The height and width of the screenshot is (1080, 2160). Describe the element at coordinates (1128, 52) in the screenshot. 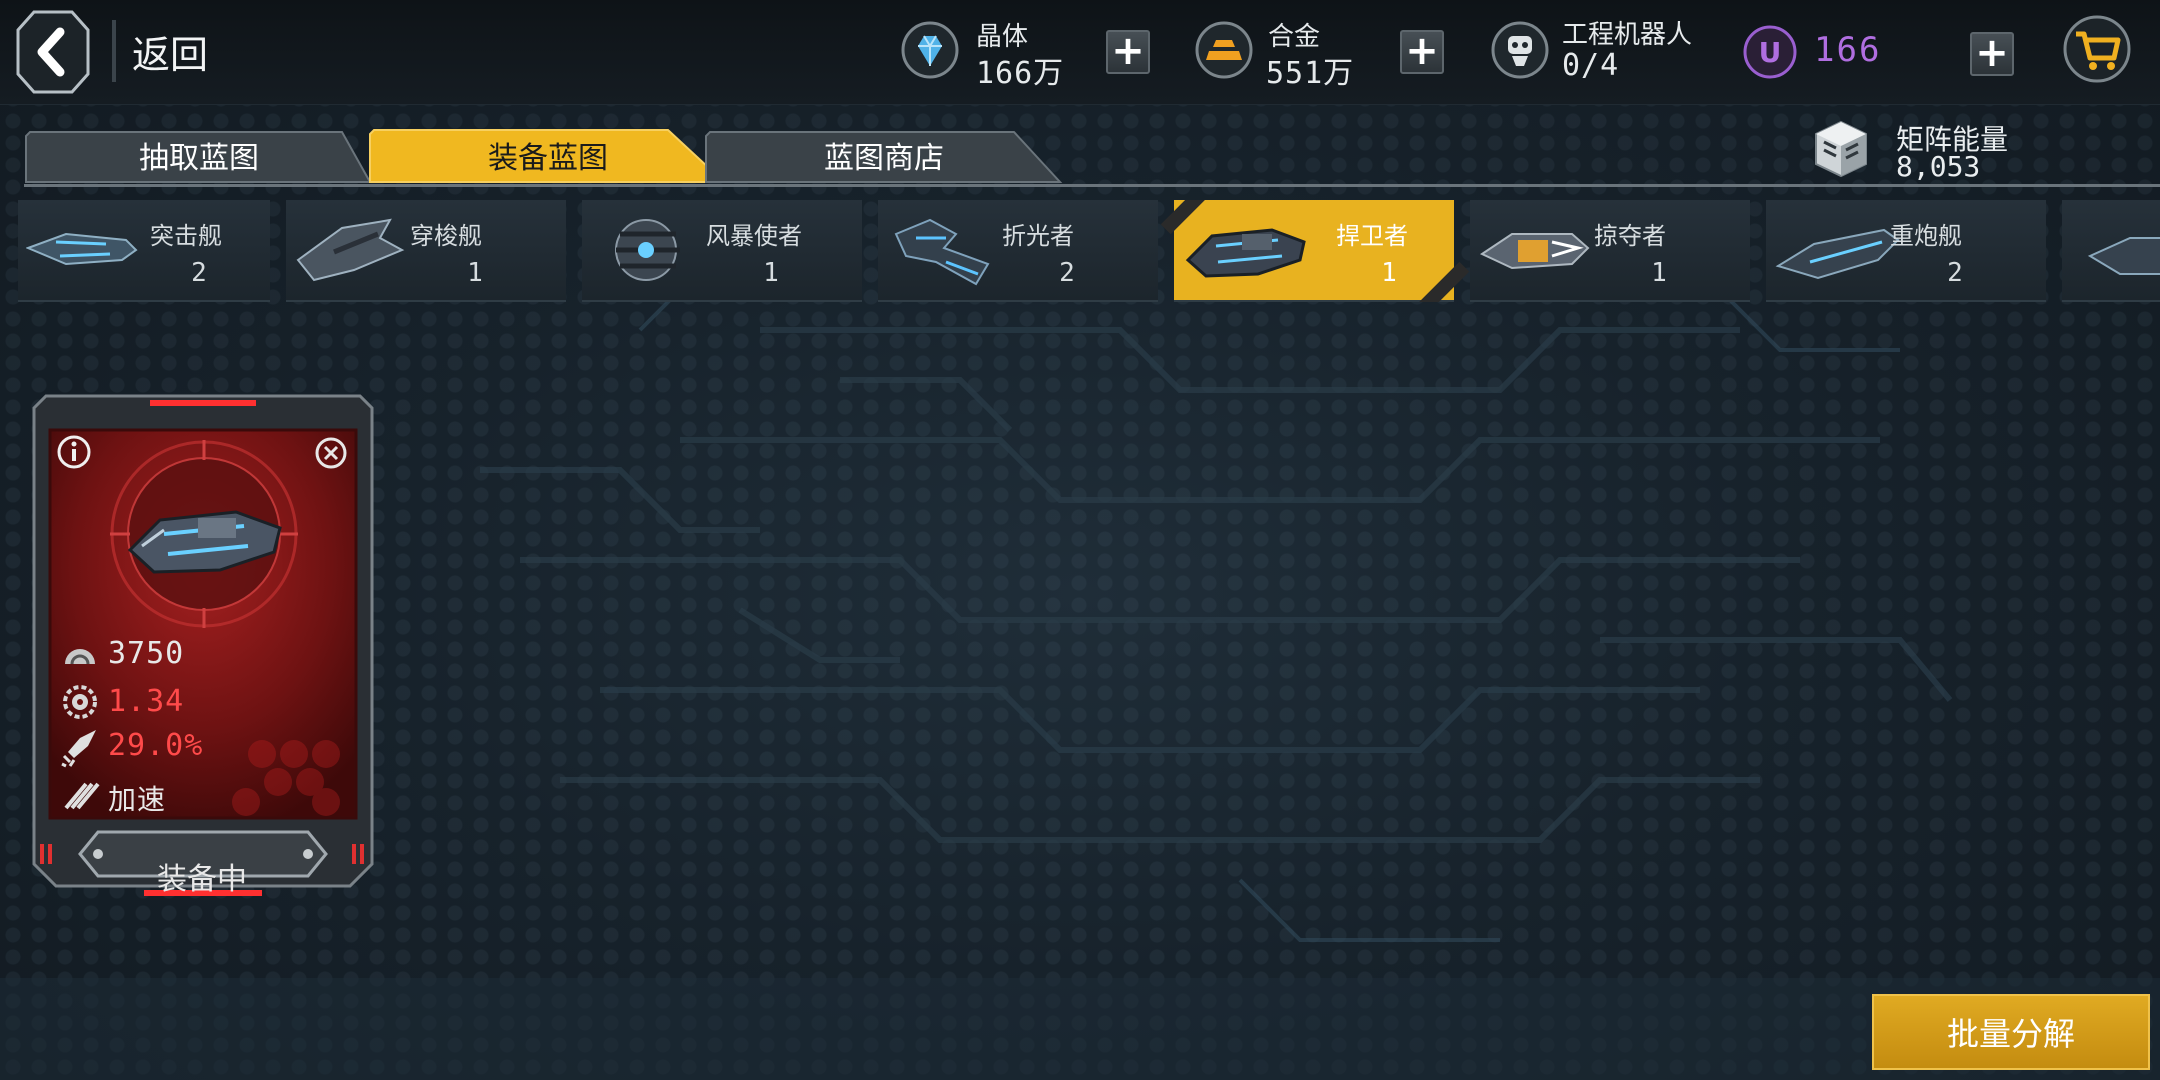

I see `add-crystal-button: +` at that location.